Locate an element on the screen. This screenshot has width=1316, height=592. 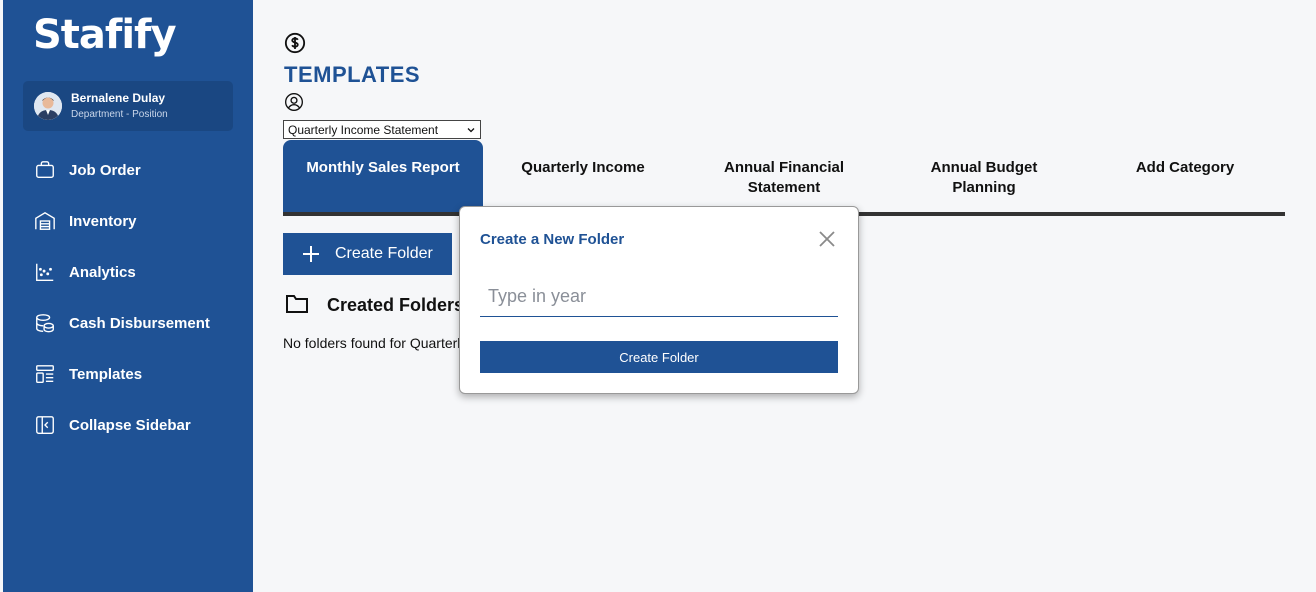
modal-title: Create a New Folder is located at coordinates (552, 239).